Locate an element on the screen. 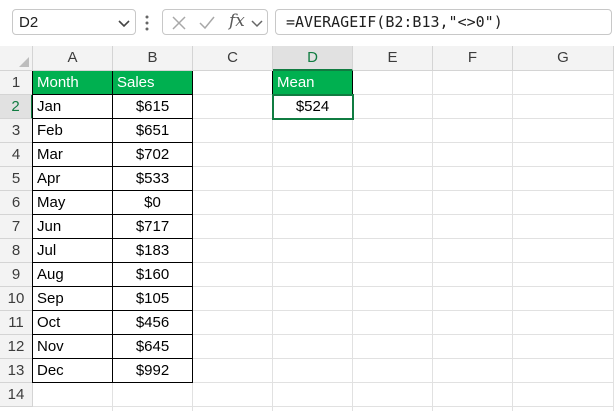 Image resolution: width=614 pixels, height=411 pixels. column-header-a: A is located at coordinates (73, 58).